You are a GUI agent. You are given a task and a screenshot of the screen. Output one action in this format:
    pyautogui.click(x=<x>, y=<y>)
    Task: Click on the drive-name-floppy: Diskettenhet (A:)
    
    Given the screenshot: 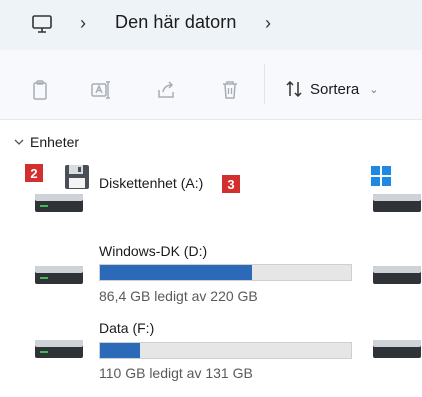 What is the action you would take?
    pyautogui.click(x=151, y=183)
    